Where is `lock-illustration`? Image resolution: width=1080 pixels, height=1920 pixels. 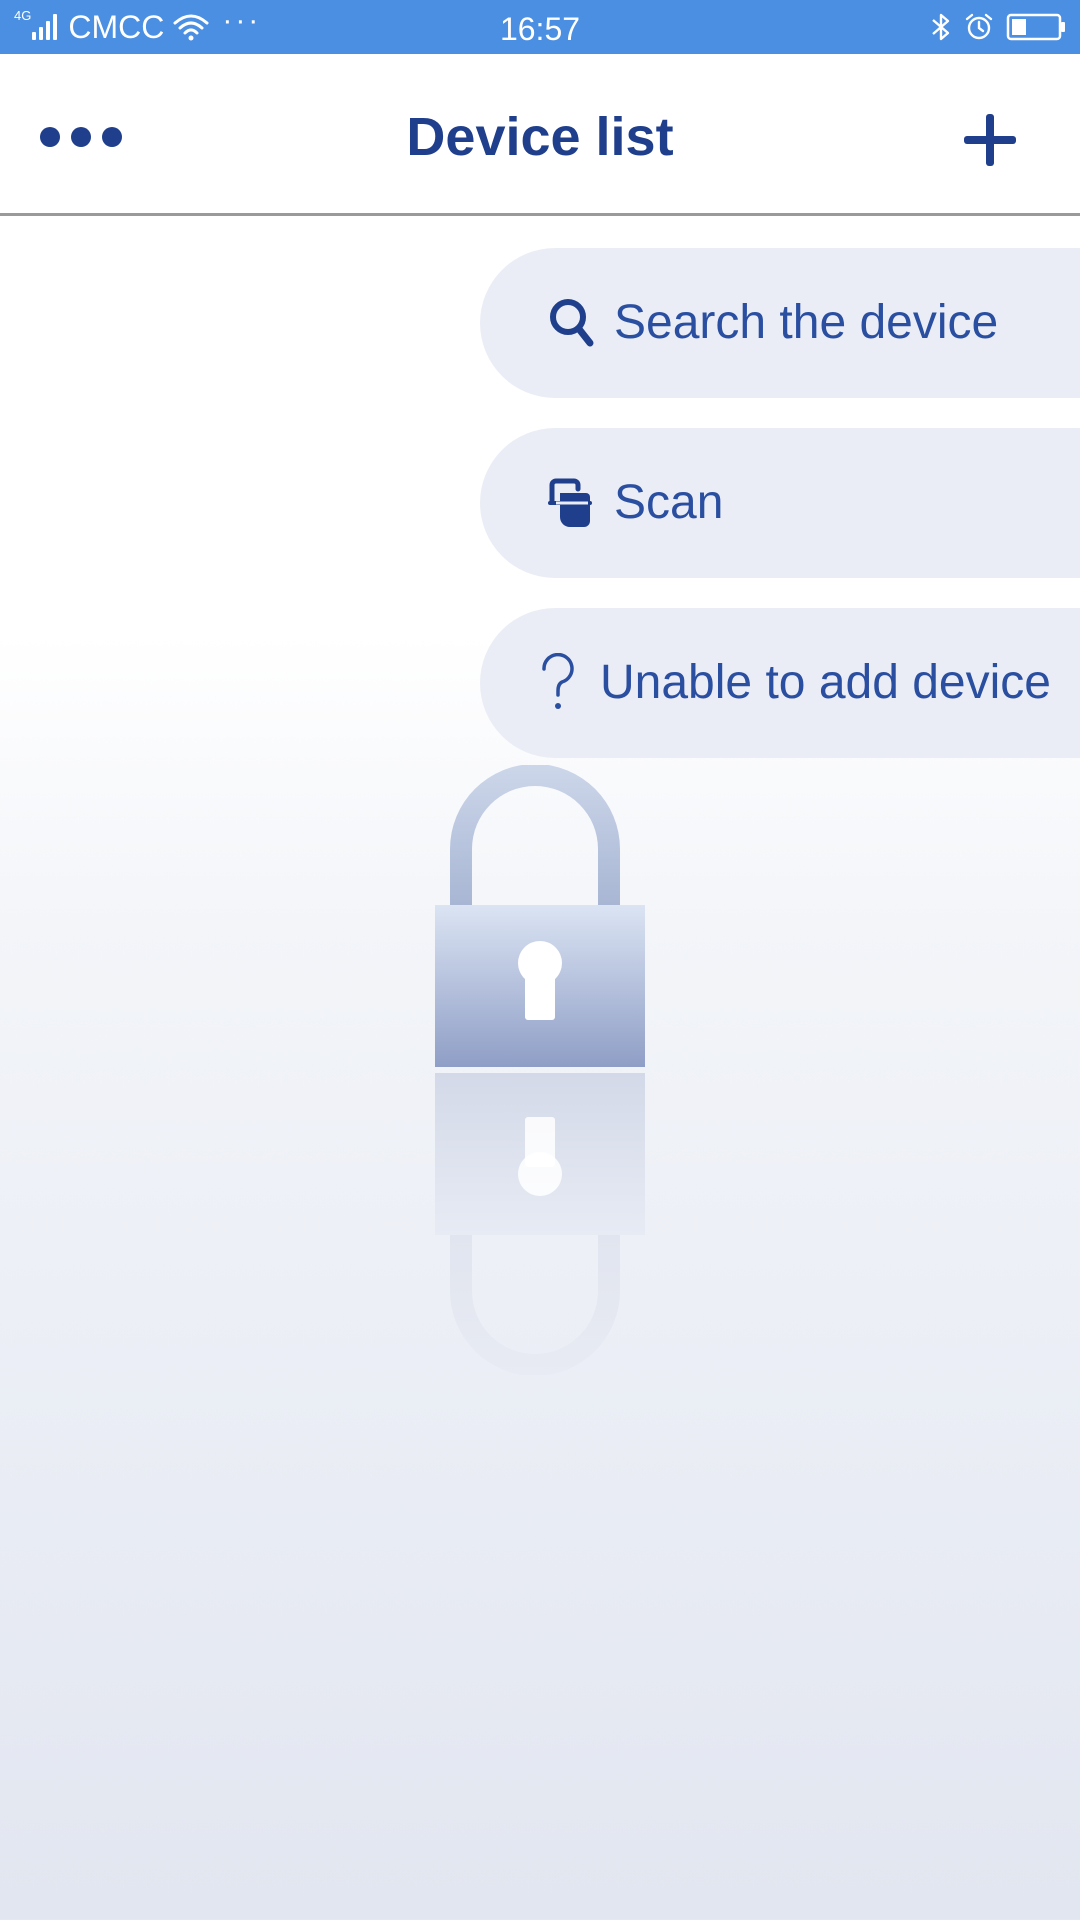 lock-illustration is located at coordinates (540, 1070).